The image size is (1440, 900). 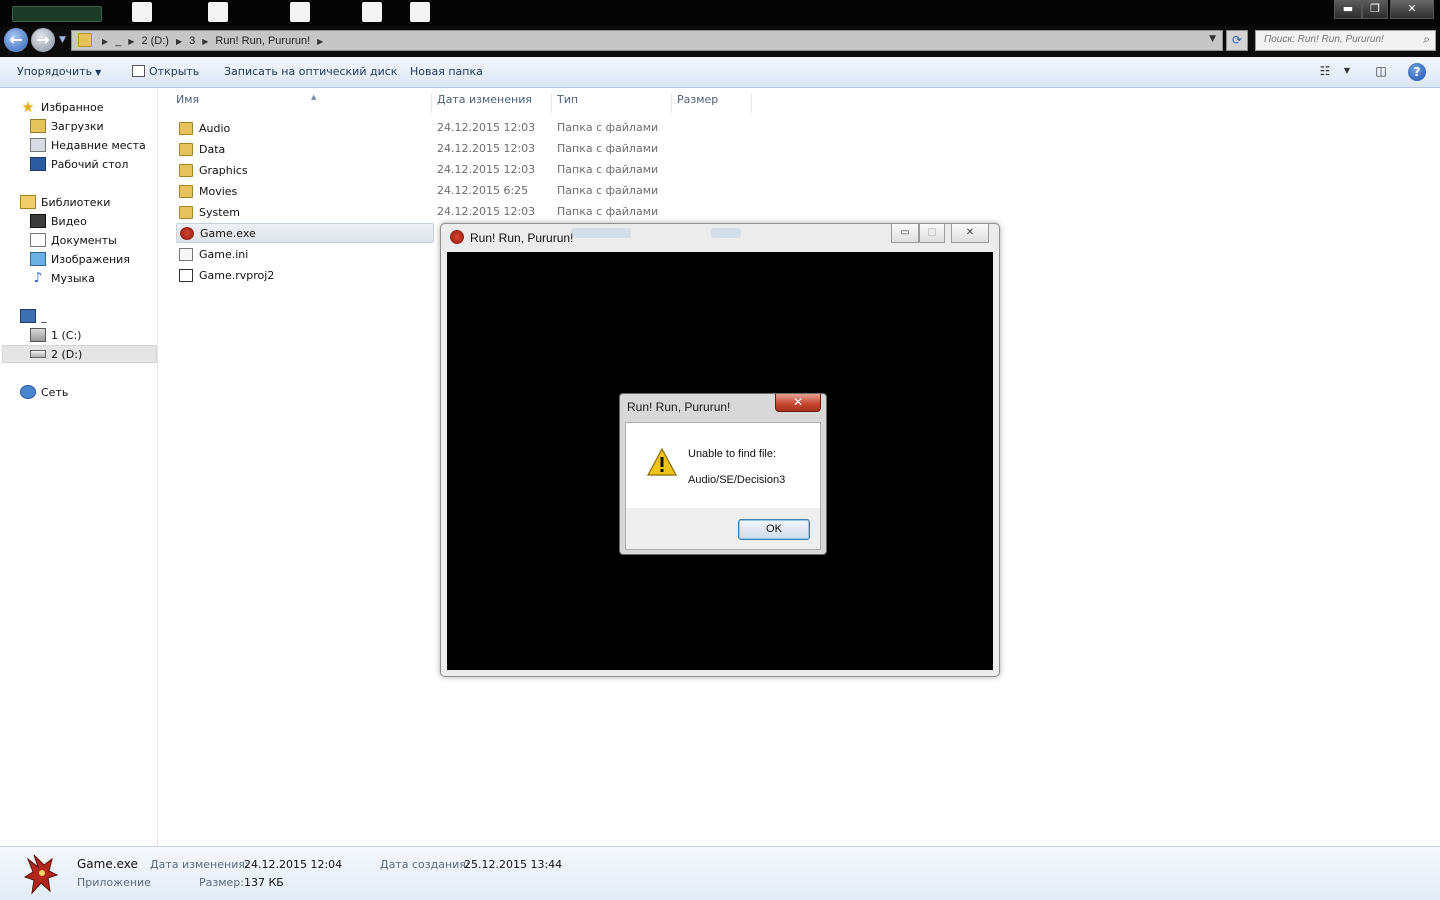 I want to click on window-title-bar: ▬ ❐ ✕, so click(x=720, y=13).